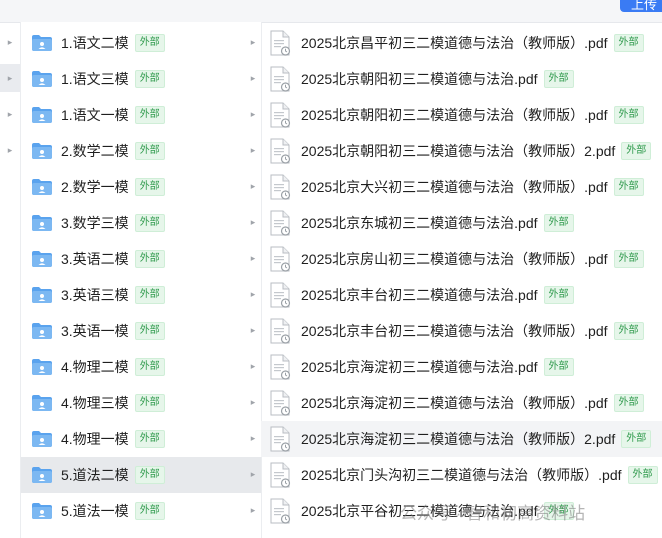 Image resolution: width=662 pixels, height=538 pixels. What do you see at coordinates (141, 115) in the screenshot?
I see `folder-row: 1.语文一模 外部` at bounding box center [141, 115].